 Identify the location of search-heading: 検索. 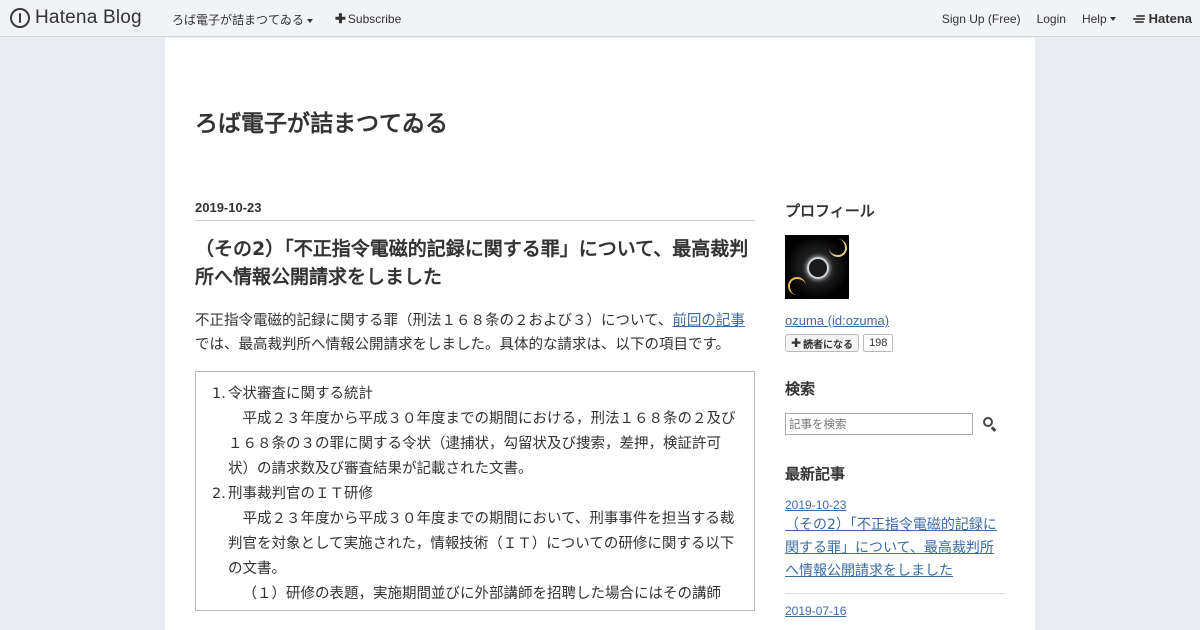
(800, 389).